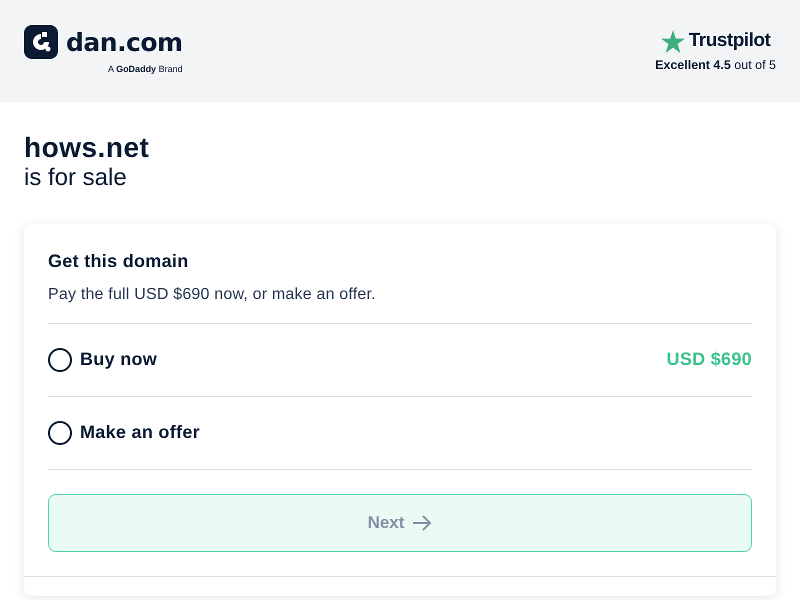 The image size is (800, 600). I want to click on card-description: Pay the full USD $690 now, or make an offer., so click(212, 294).